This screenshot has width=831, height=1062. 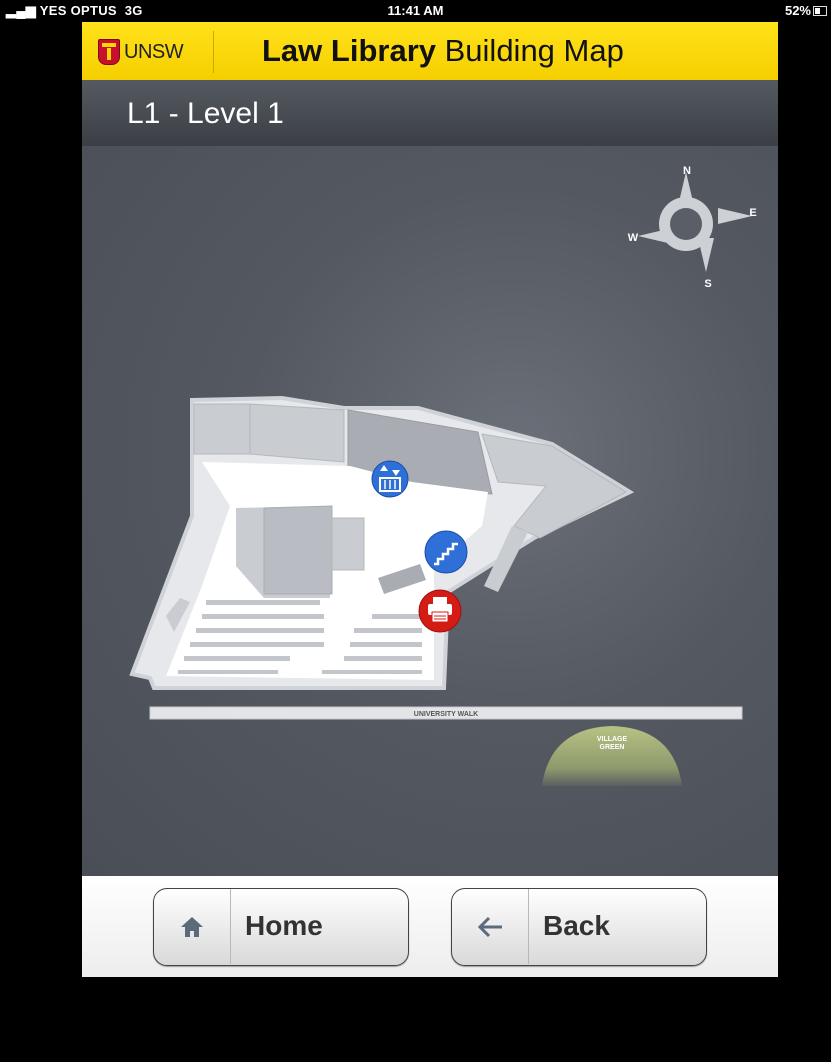 I want to click on crest-icon, so click(x=109, y=52).